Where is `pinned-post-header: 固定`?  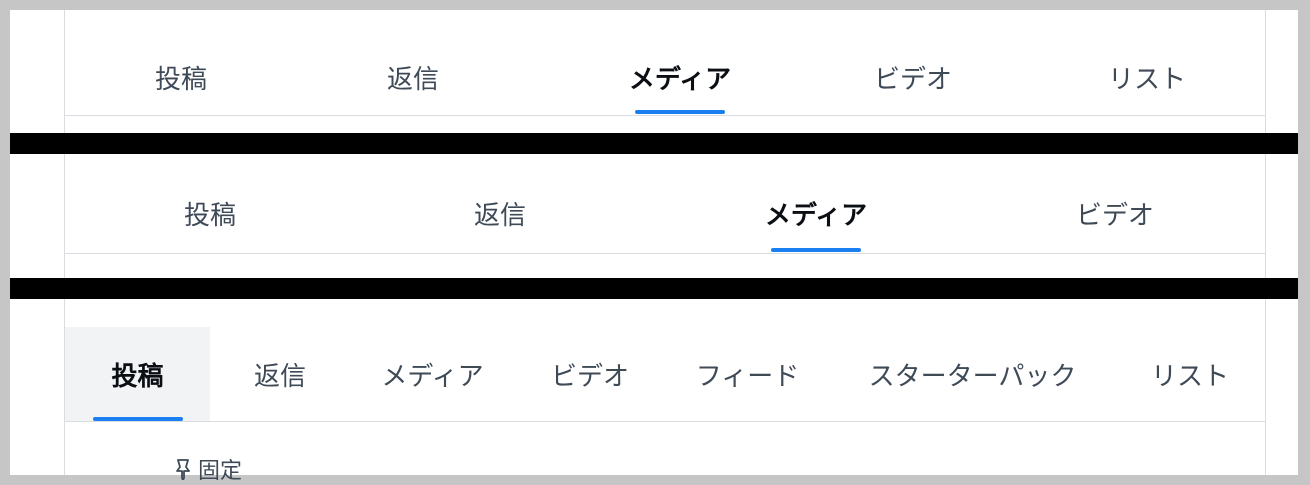 pinned-post-header: 固定 is located at coordinates (208, 469).